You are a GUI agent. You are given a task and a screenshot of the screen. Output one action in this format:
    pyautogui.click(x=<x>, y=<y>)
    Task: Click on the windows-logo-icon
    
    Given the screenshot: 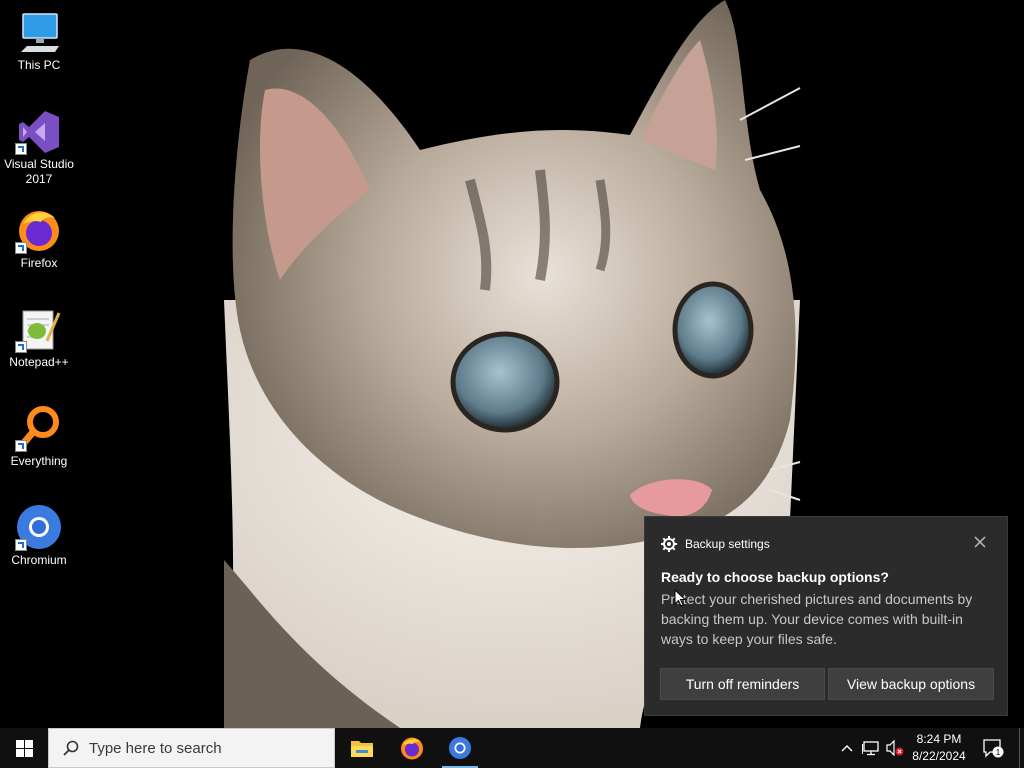 What is the action you would take?
    pyautogui.click(x=24, y=748)
    